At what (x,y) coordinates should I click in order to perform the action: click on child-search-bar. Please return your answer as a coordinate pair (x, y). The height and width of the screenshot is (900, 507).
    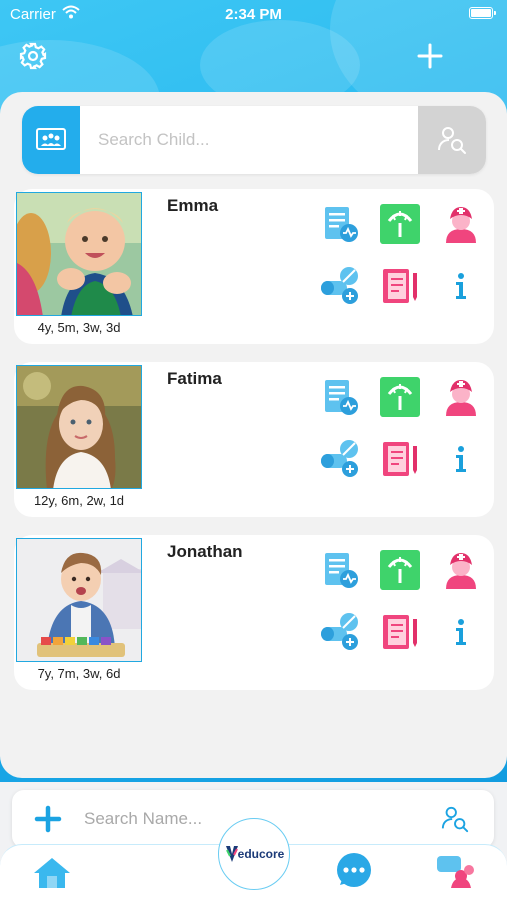
    Looking at the image, I should click on (254, 140).